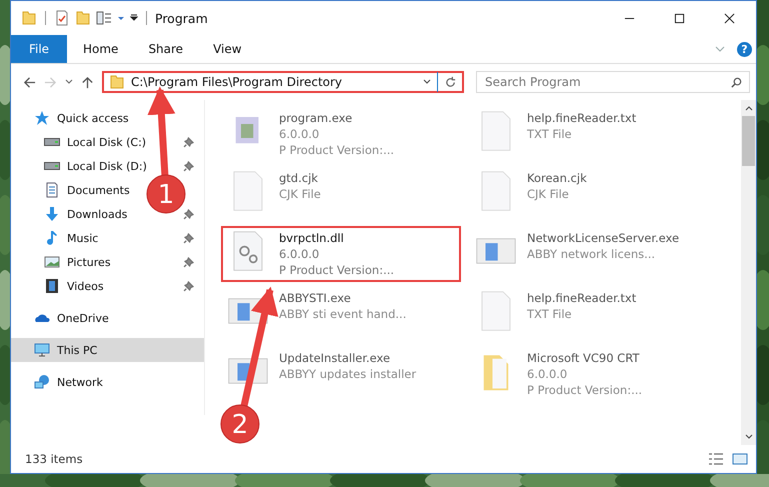 Image resolution: width=769 pixels, height=487 pixels. Describe the element at coordinates (104, 18) in the screenshot. I see `properties-icon` at that location.